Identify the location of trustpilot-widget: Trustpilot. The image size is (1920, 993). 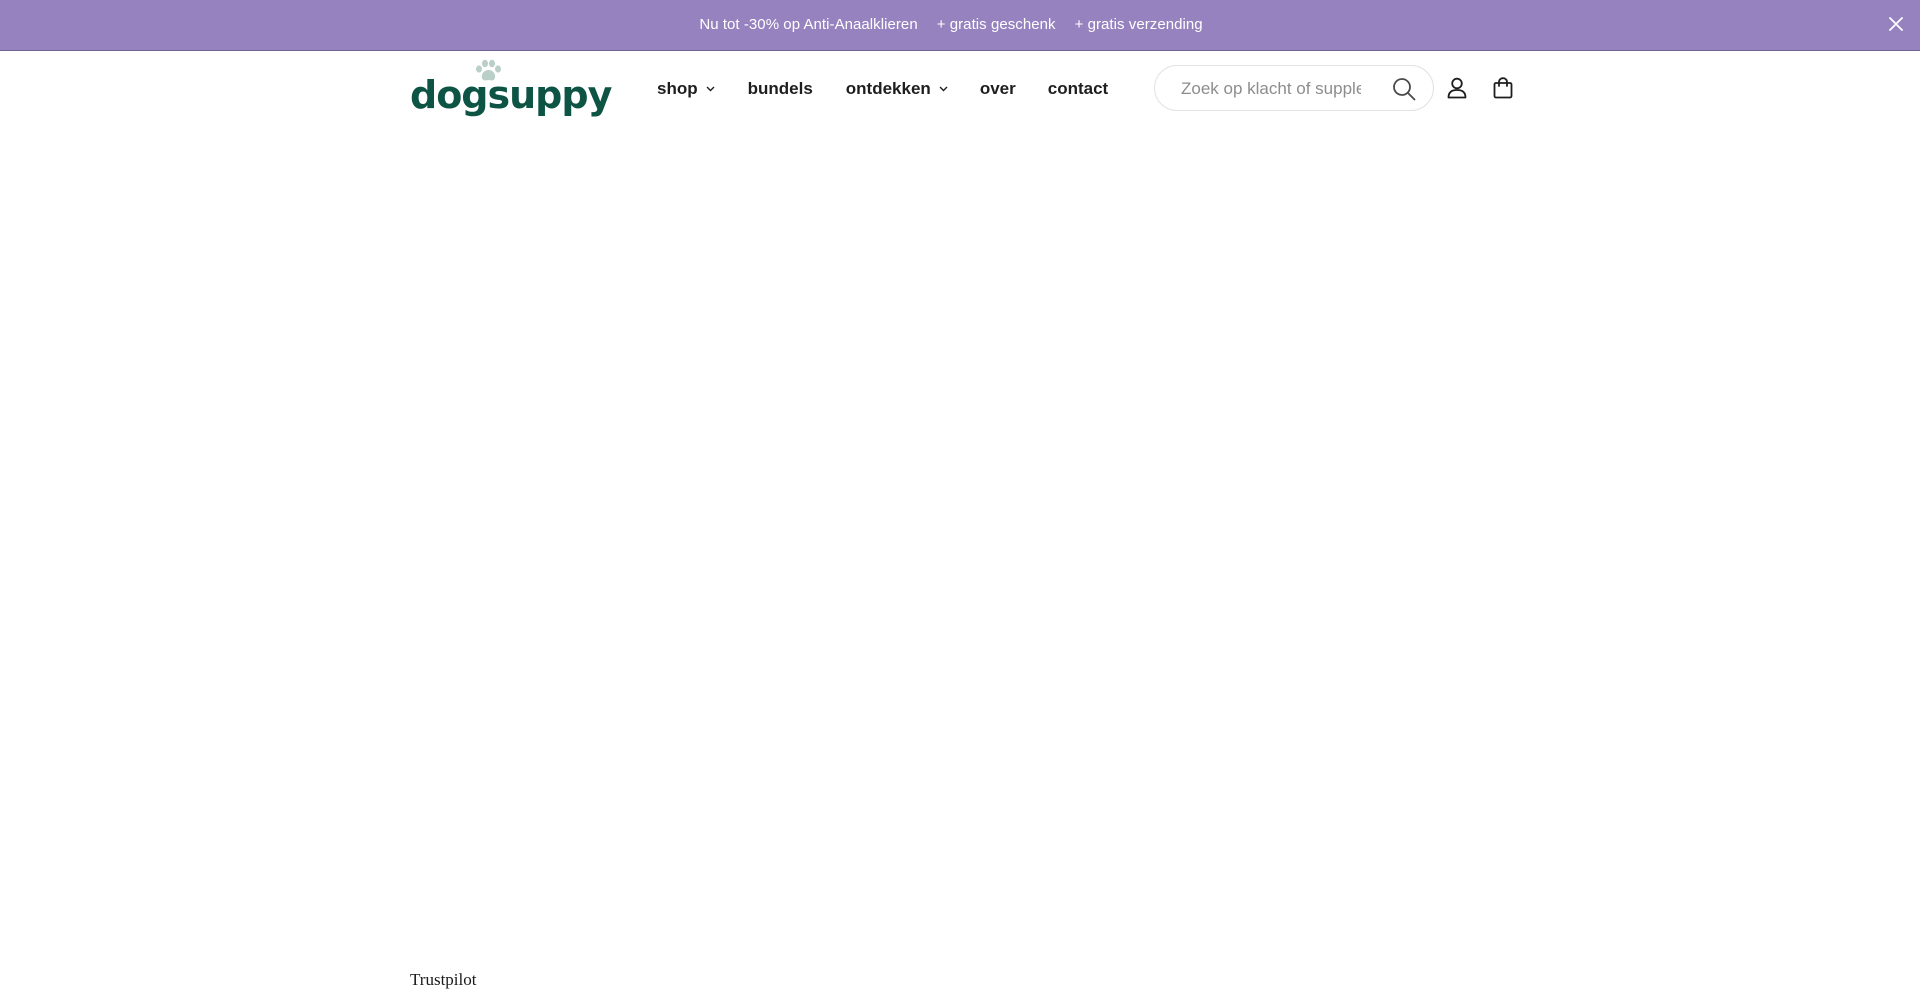
(443, 980).